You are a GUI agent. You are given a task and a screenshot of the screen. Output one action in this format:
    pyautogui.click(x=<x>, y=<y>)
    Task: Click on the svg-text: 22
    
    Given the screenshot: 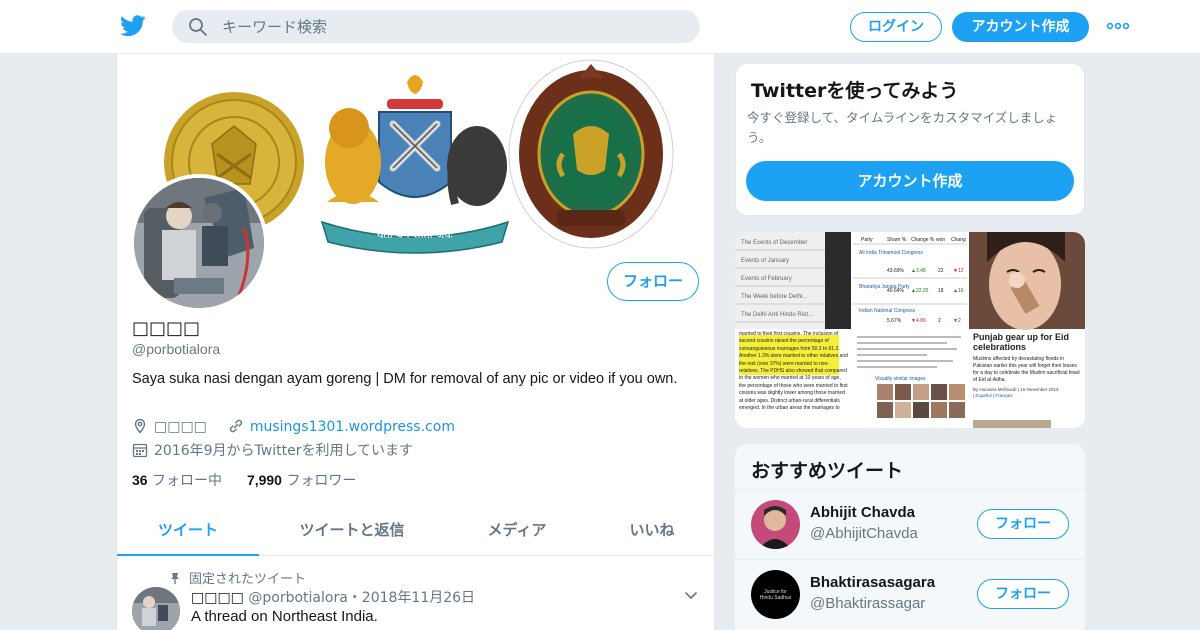 What is the action you would take?
    pyautogui.click(x=941, y=271)
    